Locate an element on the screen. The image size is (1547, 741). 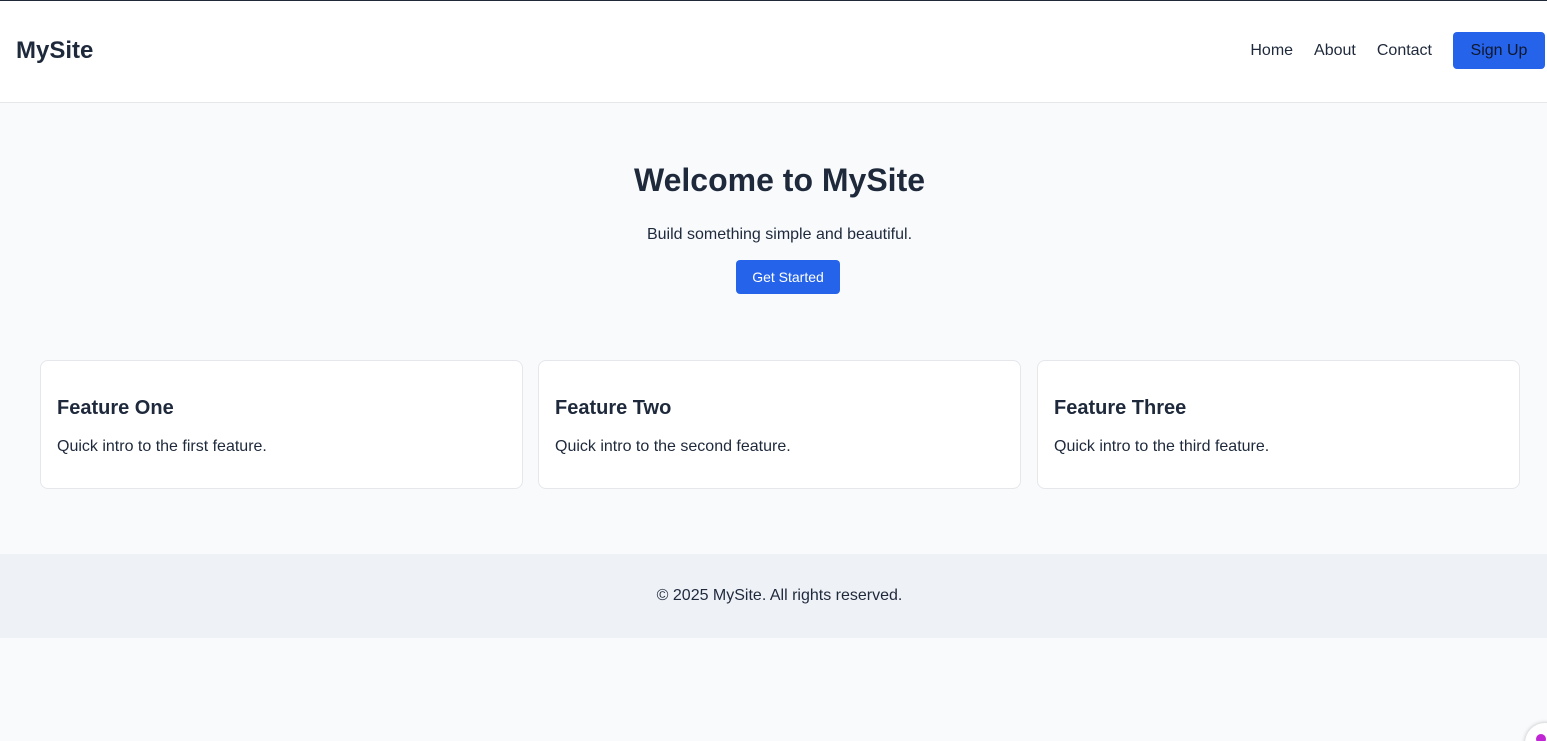
site-header: MySite Home About Contact Sign Up is located at coordinates (773, 52).